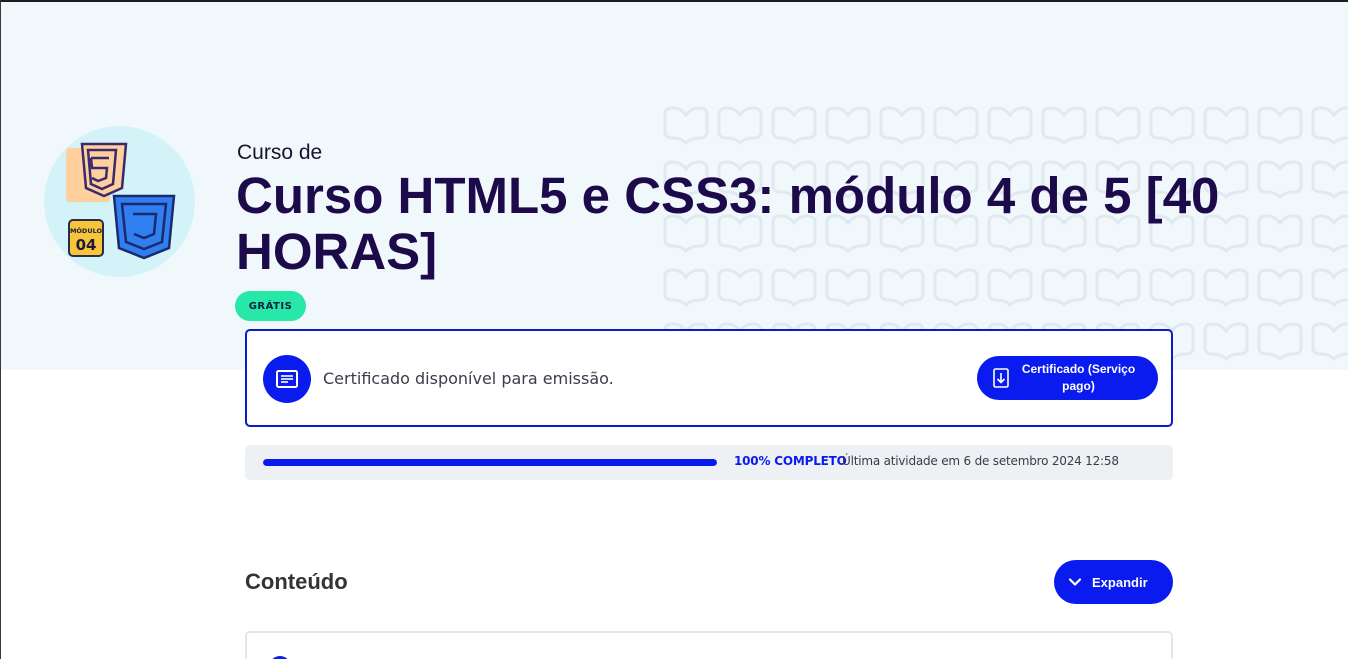 The image size is (1348, 659). What do you see at coordinates (709, 645) in the screenshot?
I see `module-card` at bounding box center [709, 645].